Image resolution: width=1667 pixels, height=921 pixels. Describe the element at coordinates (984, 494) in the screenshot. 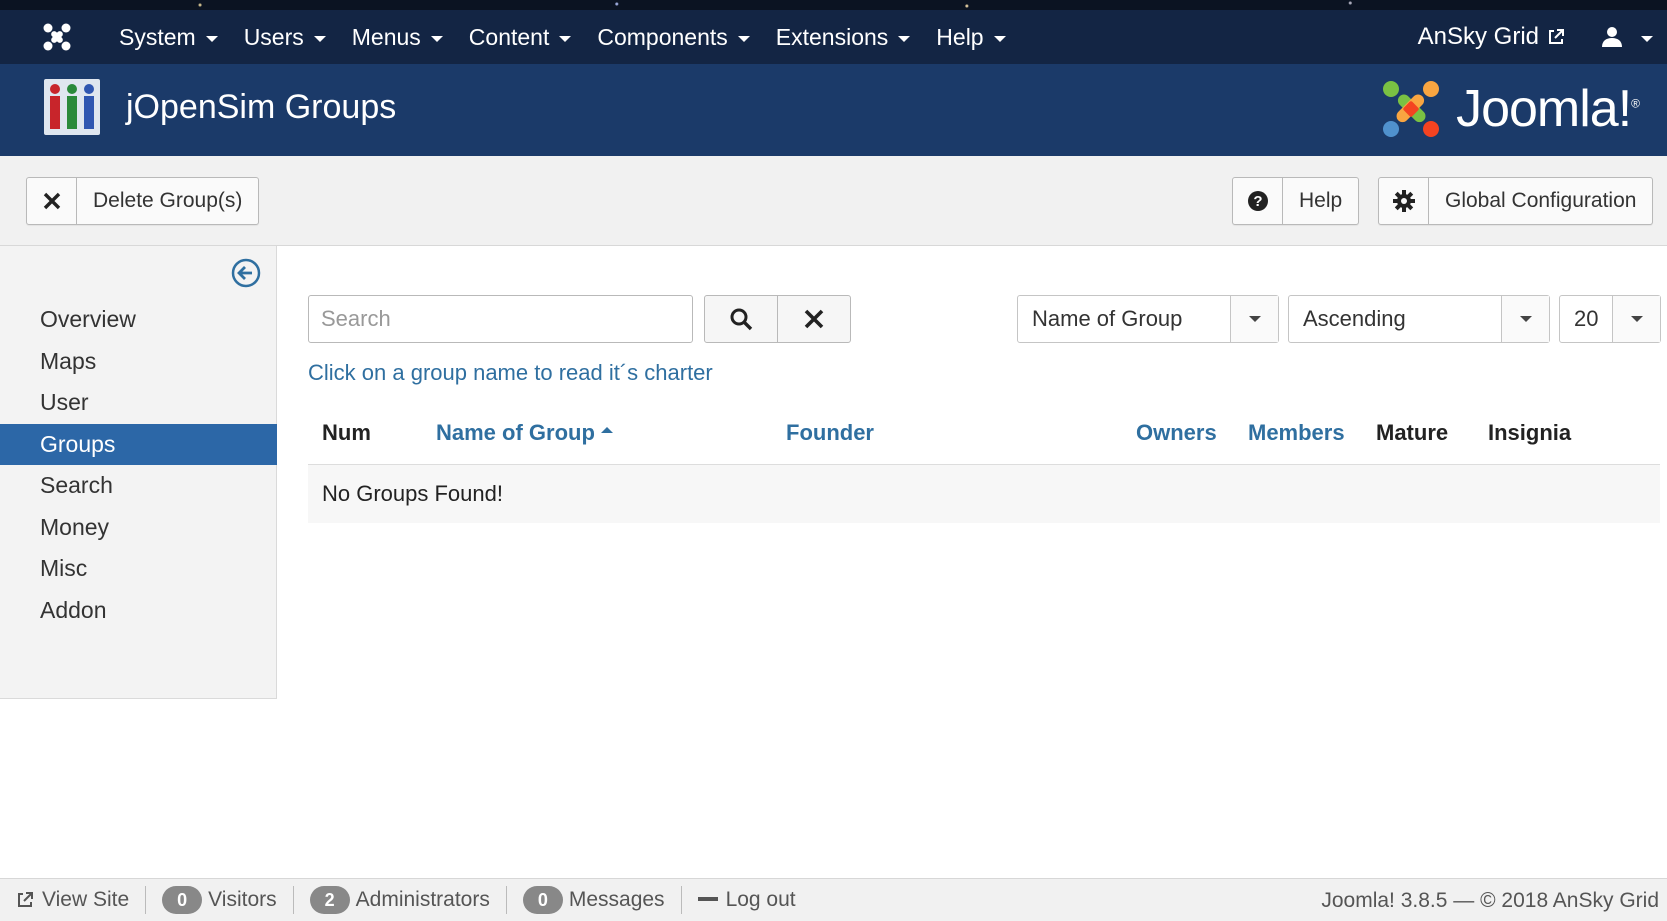

I see `empty-table-row: No Groups Found!` at that location.